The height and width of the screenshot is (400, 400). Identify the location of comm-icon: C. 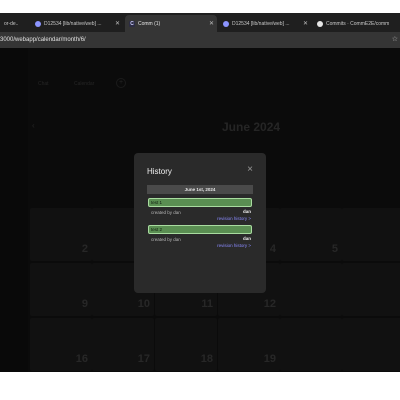
(132, 23).